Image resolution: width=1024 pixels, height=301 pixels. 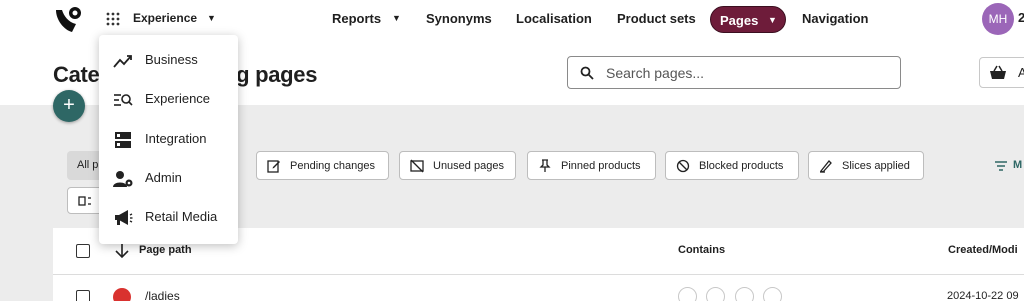 I want to click on nav-synonyms: Synonyms, so click(x=459, y=18).